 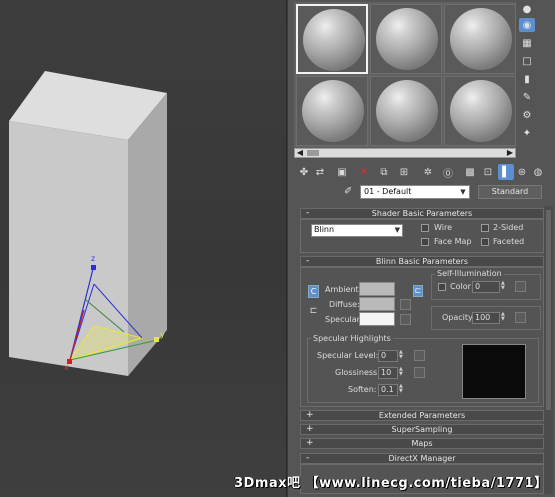 I want to click on rollout-shader-basic: - Shader Basic Parameters, so click(x=422, y=213).